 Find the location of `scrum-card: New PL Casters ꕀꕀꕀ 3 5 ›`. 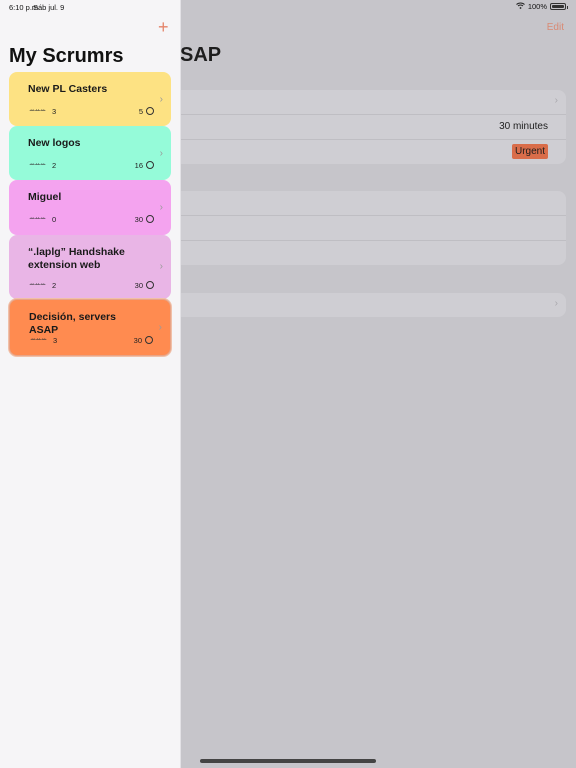

scrum-card: New PL Casters ꕀꕀꕀ 3 5 › is located at coordinates (90, 99).